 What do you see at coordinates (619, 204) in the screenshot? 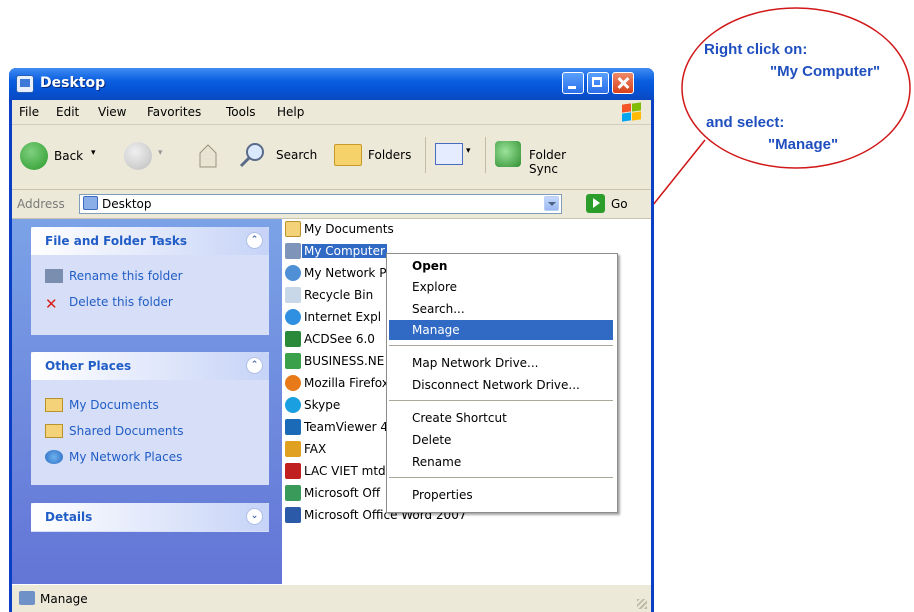
I see `go-button: Go` at bounding box center [619, 204].